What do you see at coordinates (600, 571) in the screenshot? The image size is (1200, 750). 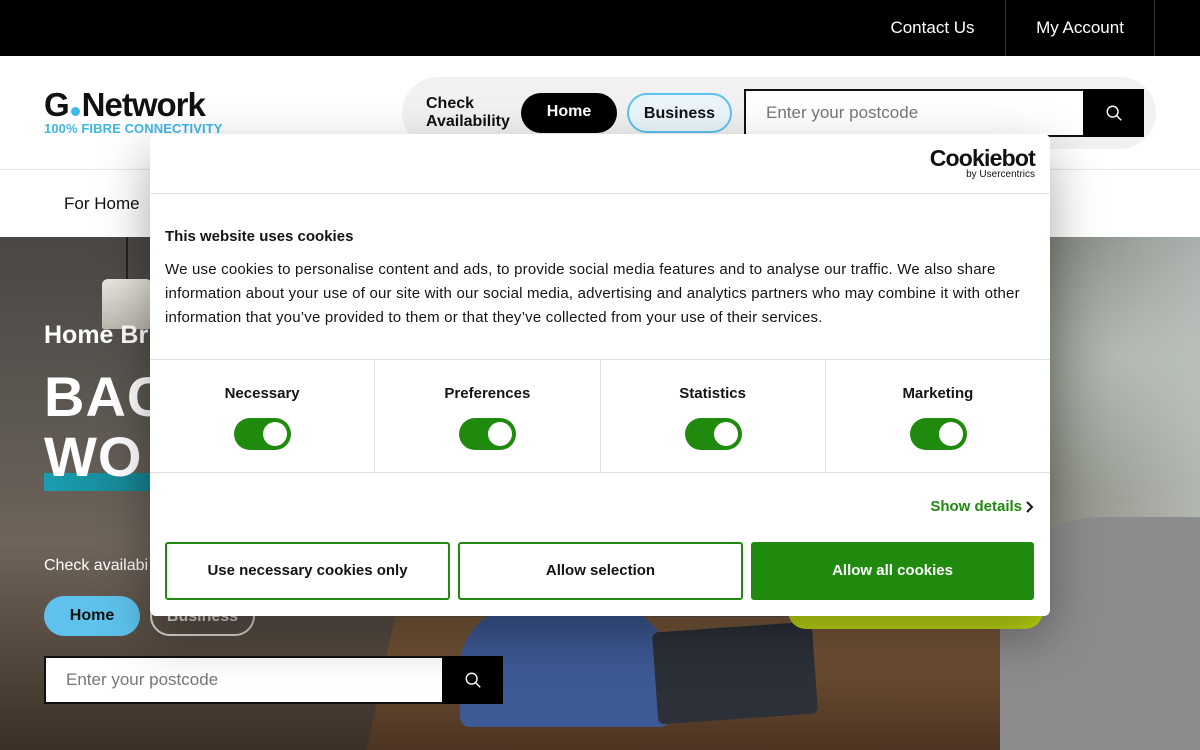 I see `allow-selection-button: Allow selection` at bounding box center [600, 571].